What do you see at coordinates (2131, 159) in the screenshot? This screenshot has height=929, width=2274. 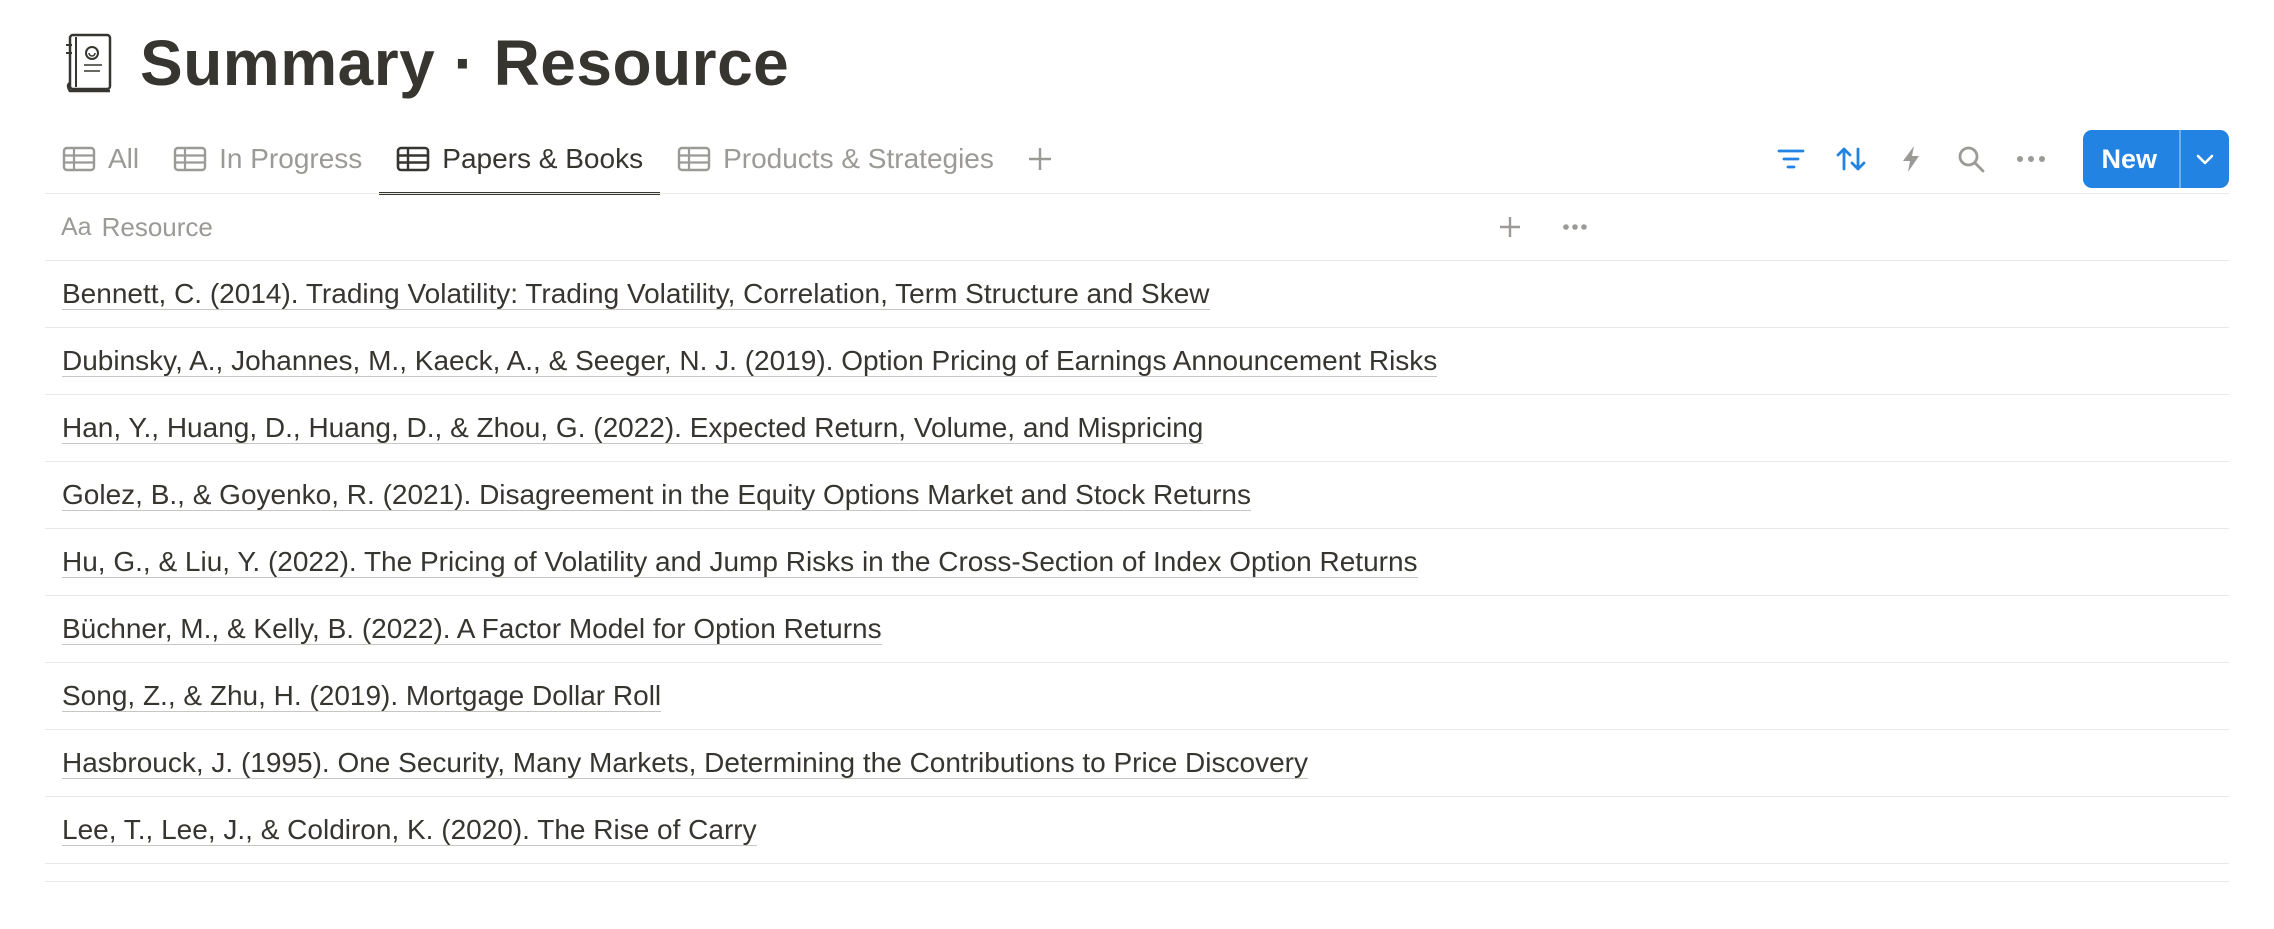 I see `new-button: New` at bounding box center [2131, 159].